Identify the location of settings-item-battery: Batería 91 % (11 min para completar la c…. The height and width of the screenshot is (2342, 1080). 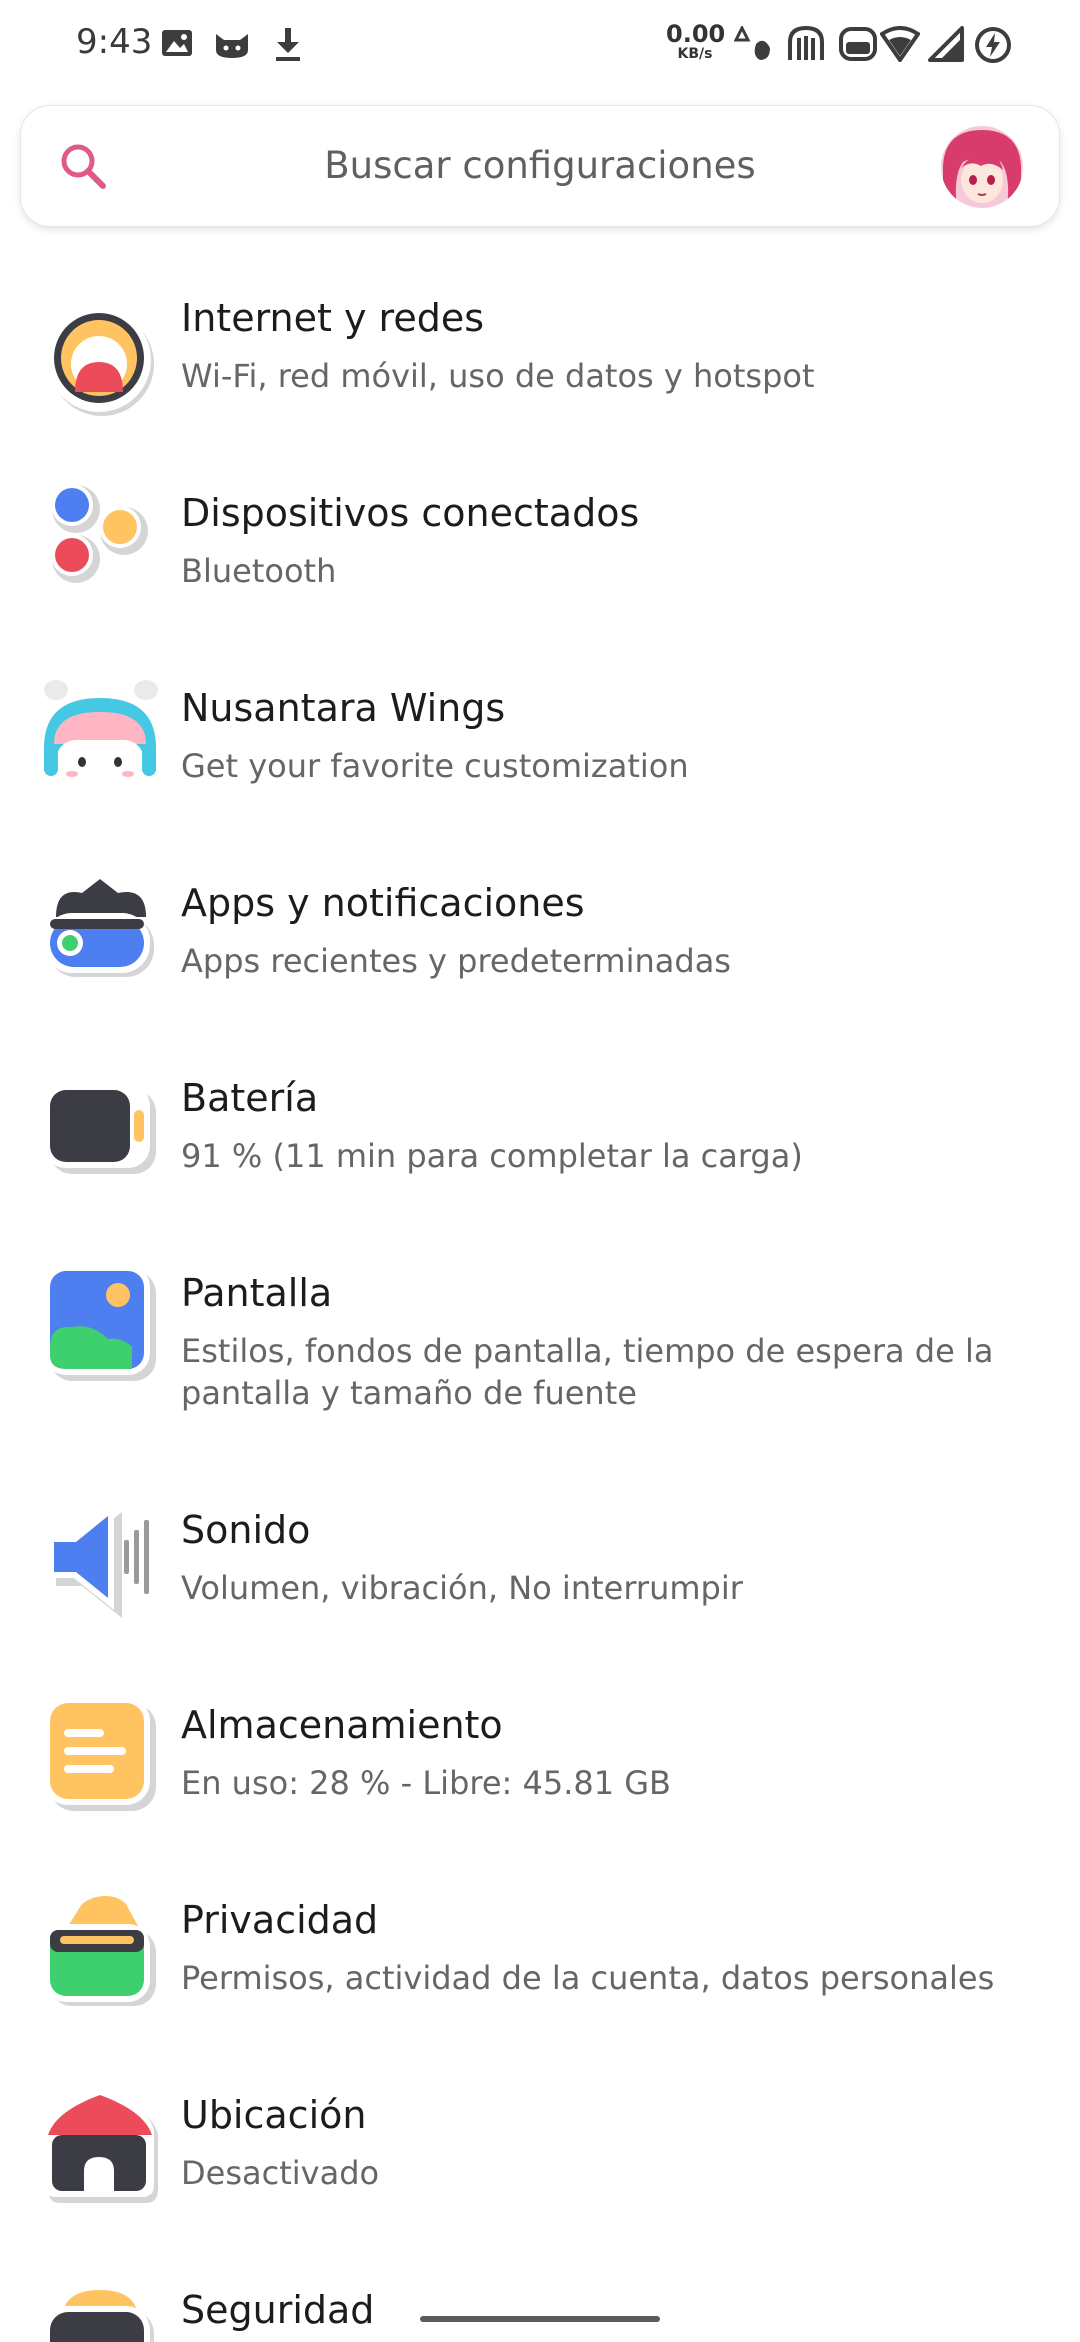
(540, 1138).